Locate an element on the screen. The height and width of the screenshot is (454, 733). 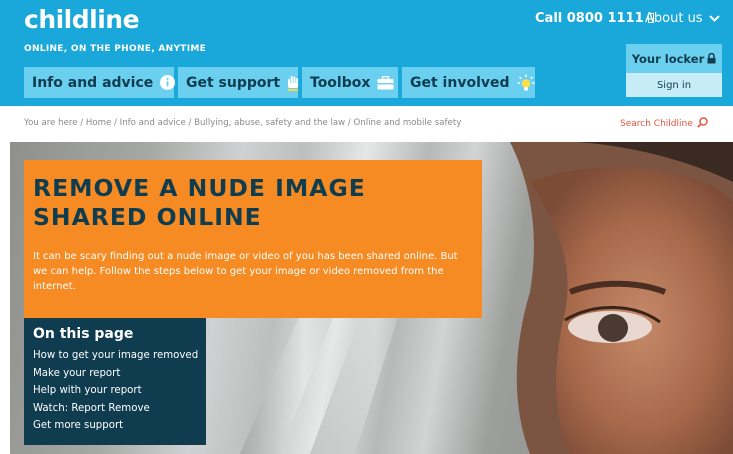
nav-info-and-advice: Info and advice is located at coordinates (100, 82).